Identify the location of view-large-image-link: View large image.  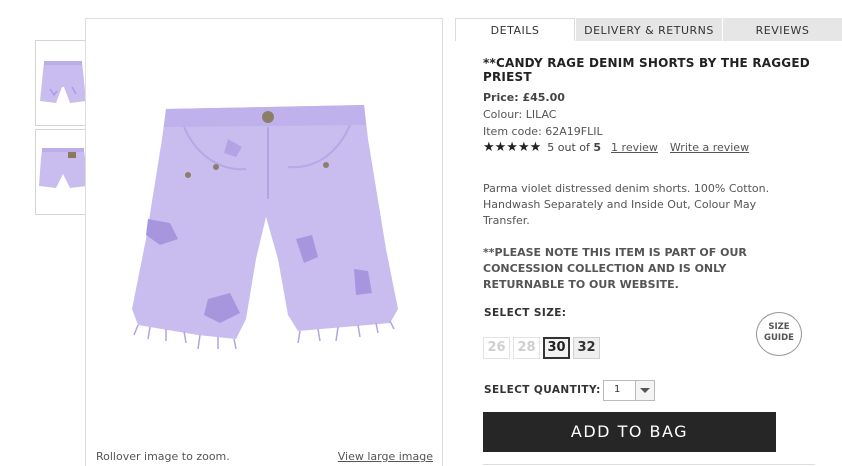
(385, 456).